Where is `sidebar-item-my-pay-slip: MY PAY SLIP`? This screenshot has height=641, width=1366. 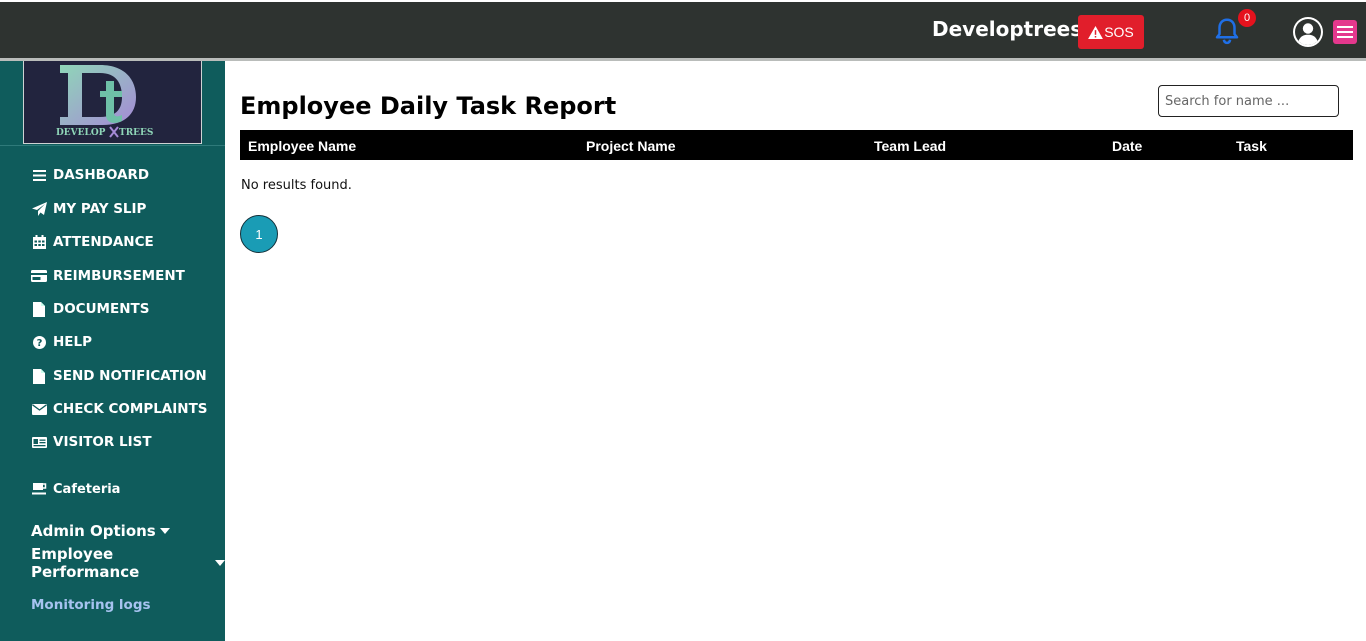
sidebar-item-my-pay-slip: MY PAY SLIP is located at coordinates (88, 209).